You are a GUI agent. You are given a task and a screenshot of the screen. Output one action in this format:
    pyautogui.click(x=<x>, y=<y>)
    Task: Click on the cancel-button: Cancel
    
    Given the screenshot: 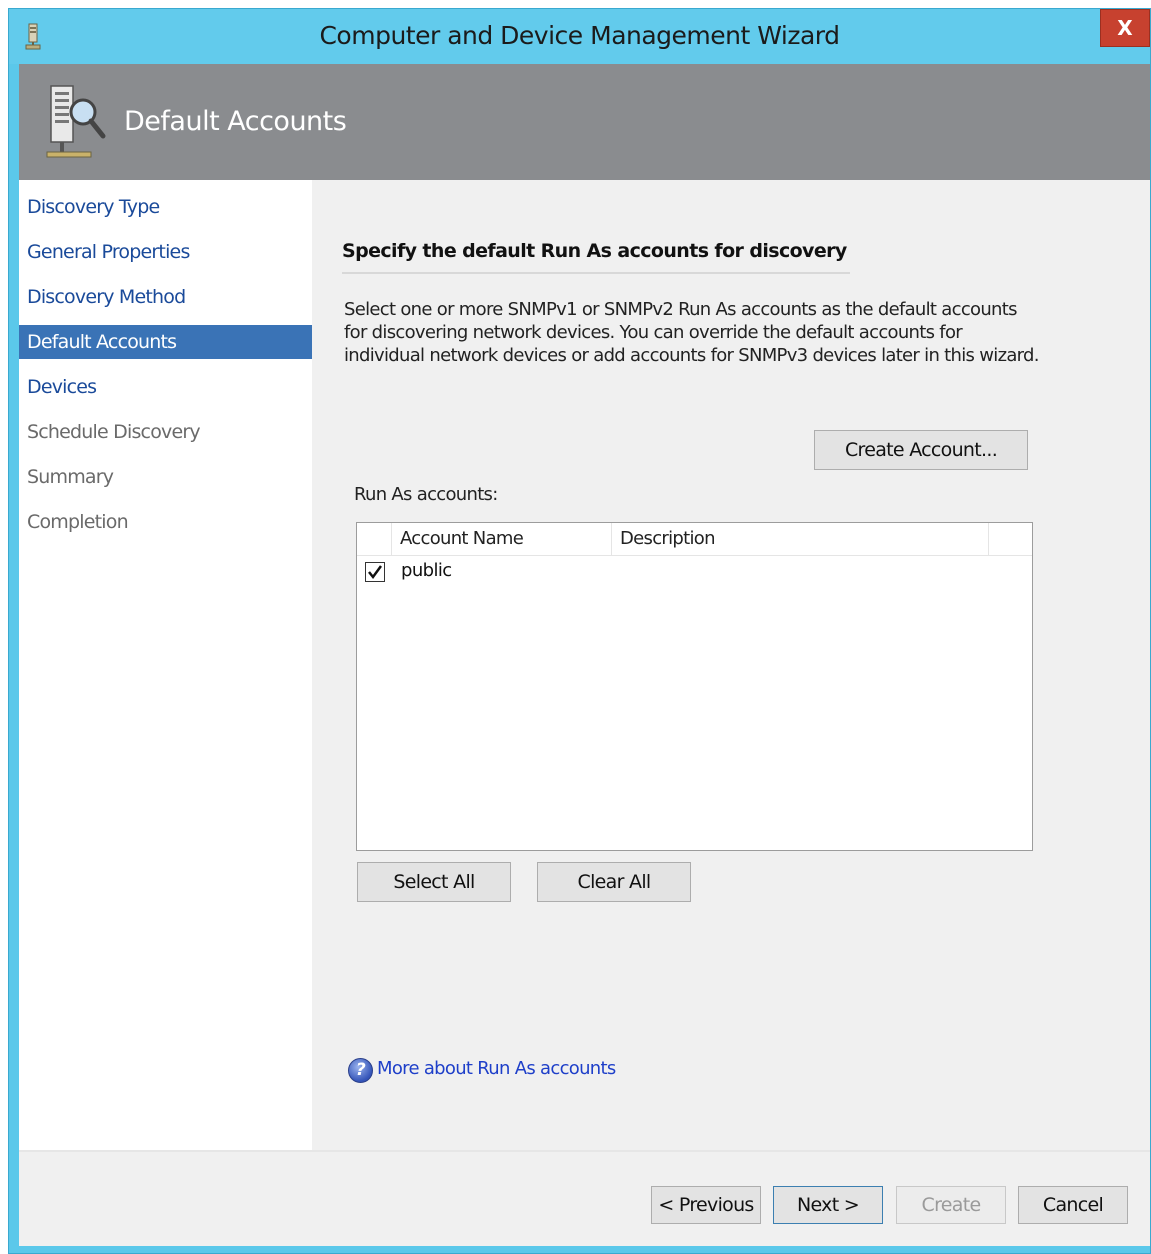 What is the action you would take?
    pyautogui.click(x=1073, y=1205)
    